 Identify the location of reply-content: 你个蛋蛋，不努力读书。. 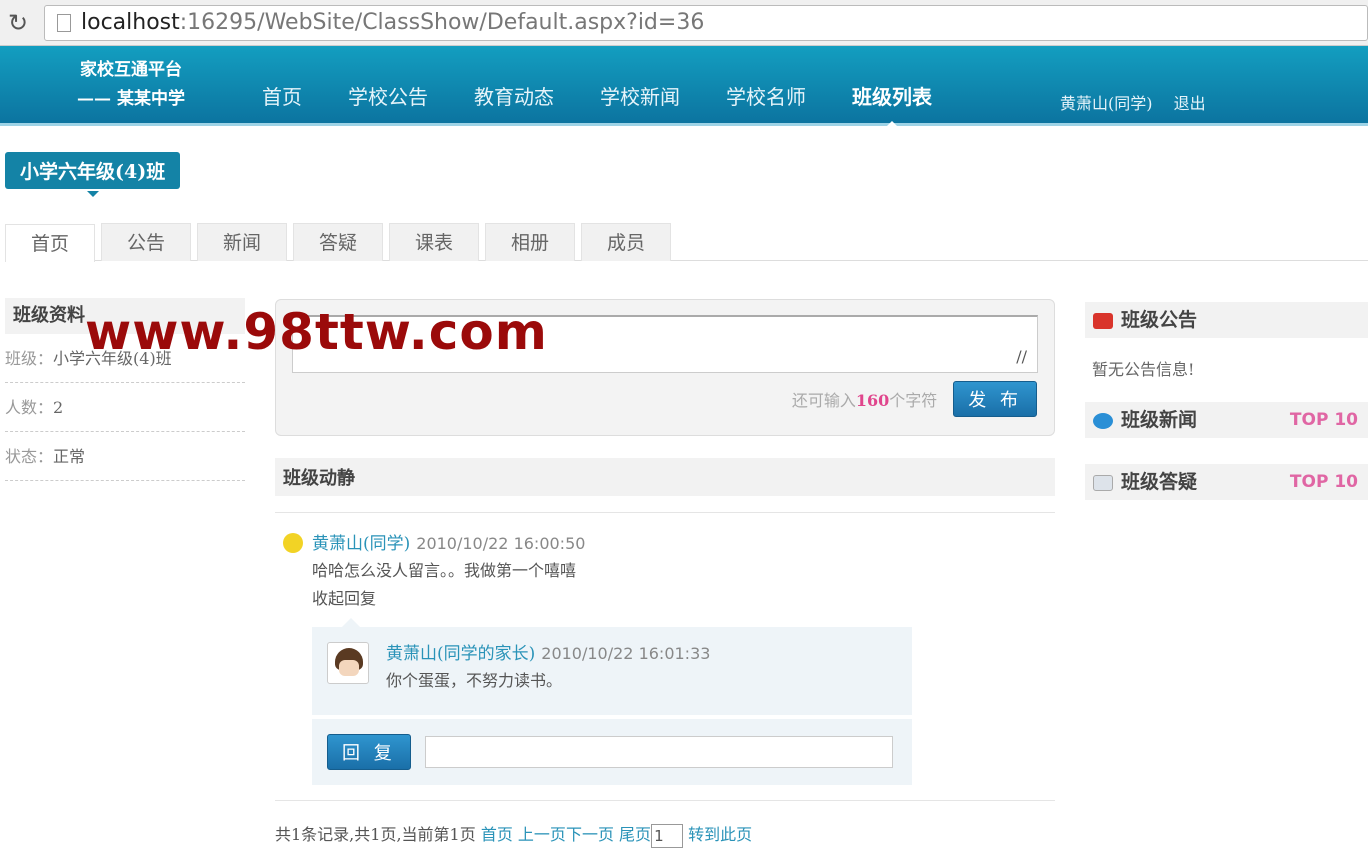
(474, 680).